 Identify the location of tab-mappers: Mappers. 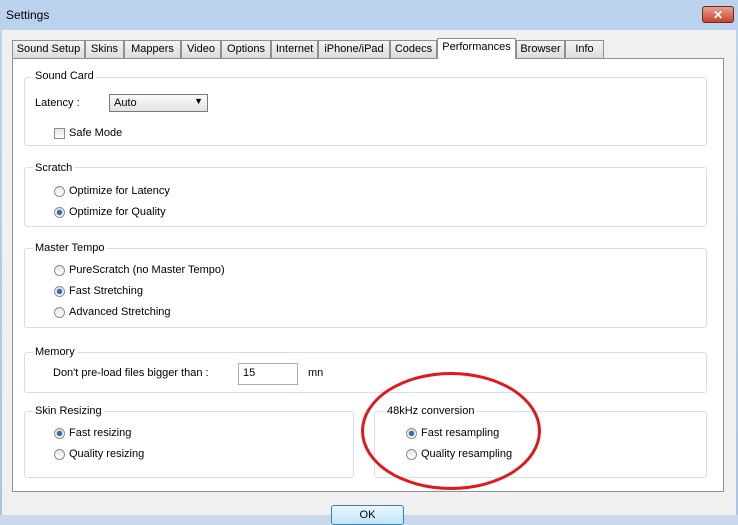
(152, 49).